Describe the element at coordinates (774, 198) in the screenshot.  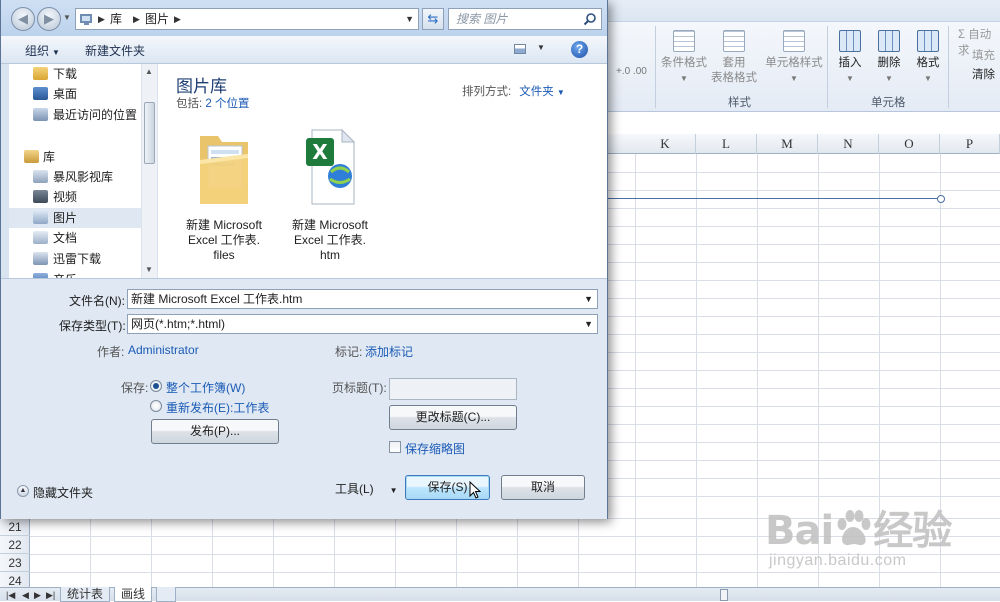
I see `drawn-line-shape` at that location.